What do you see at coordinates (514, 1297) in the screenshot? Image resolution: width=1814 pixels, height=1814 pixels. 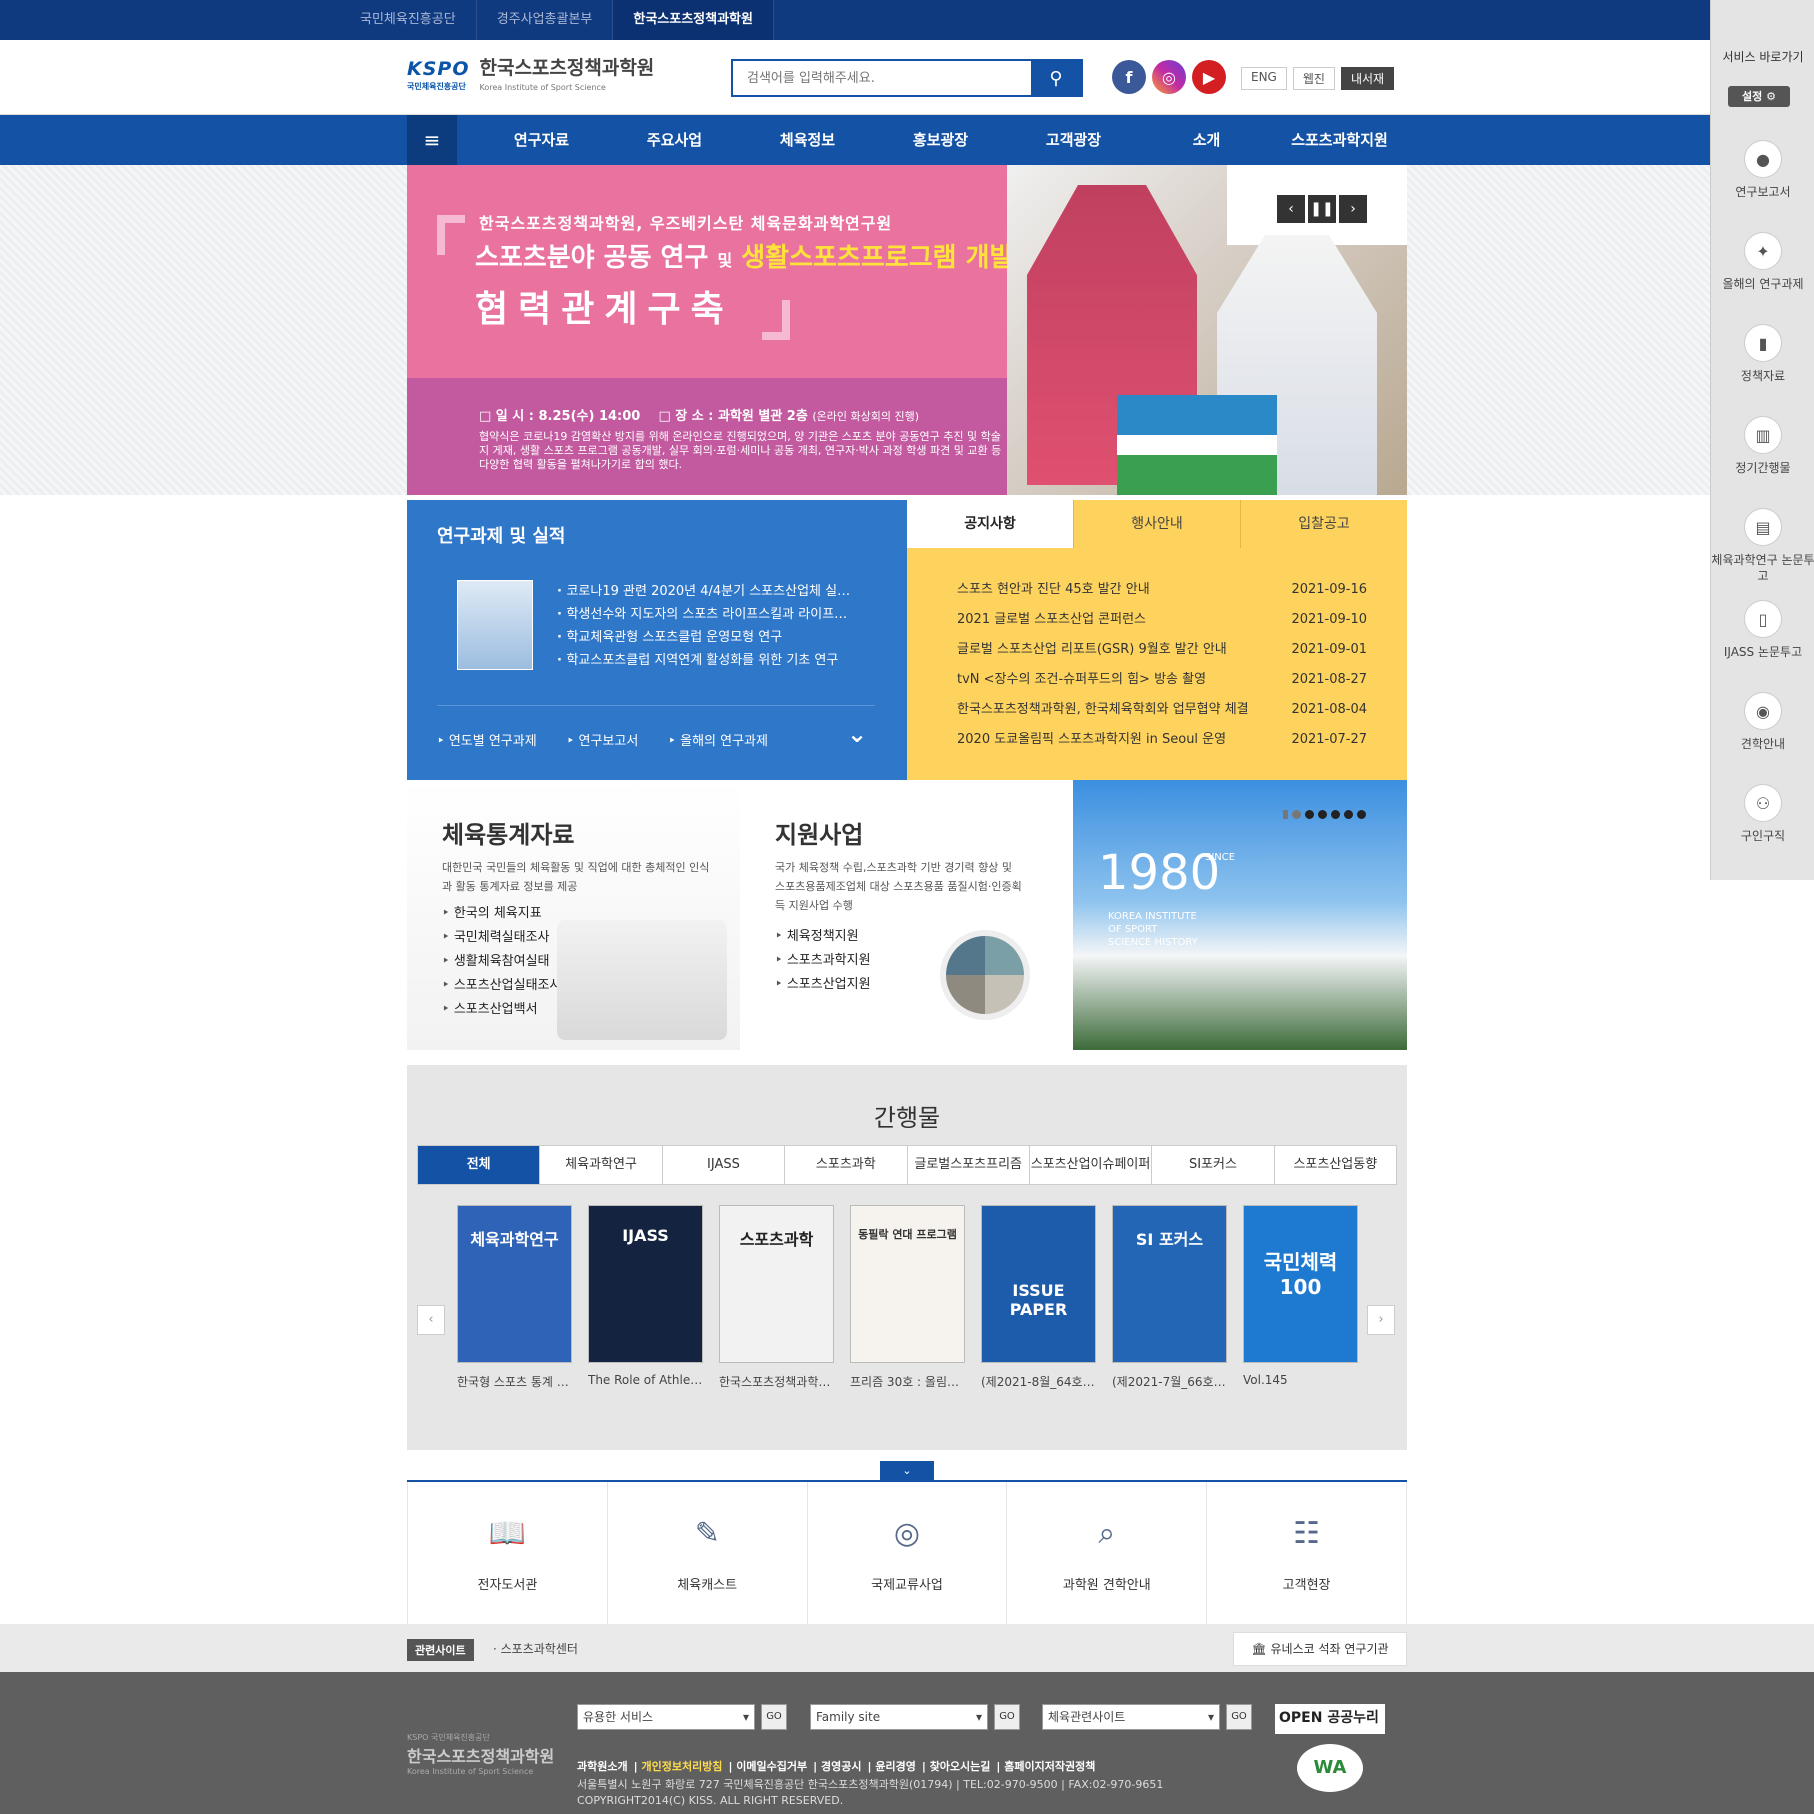 I see `publication-item: 체육과학연구한국형 스포츠 통계 체계 구축 연구` at bounding box center [514, 1297].